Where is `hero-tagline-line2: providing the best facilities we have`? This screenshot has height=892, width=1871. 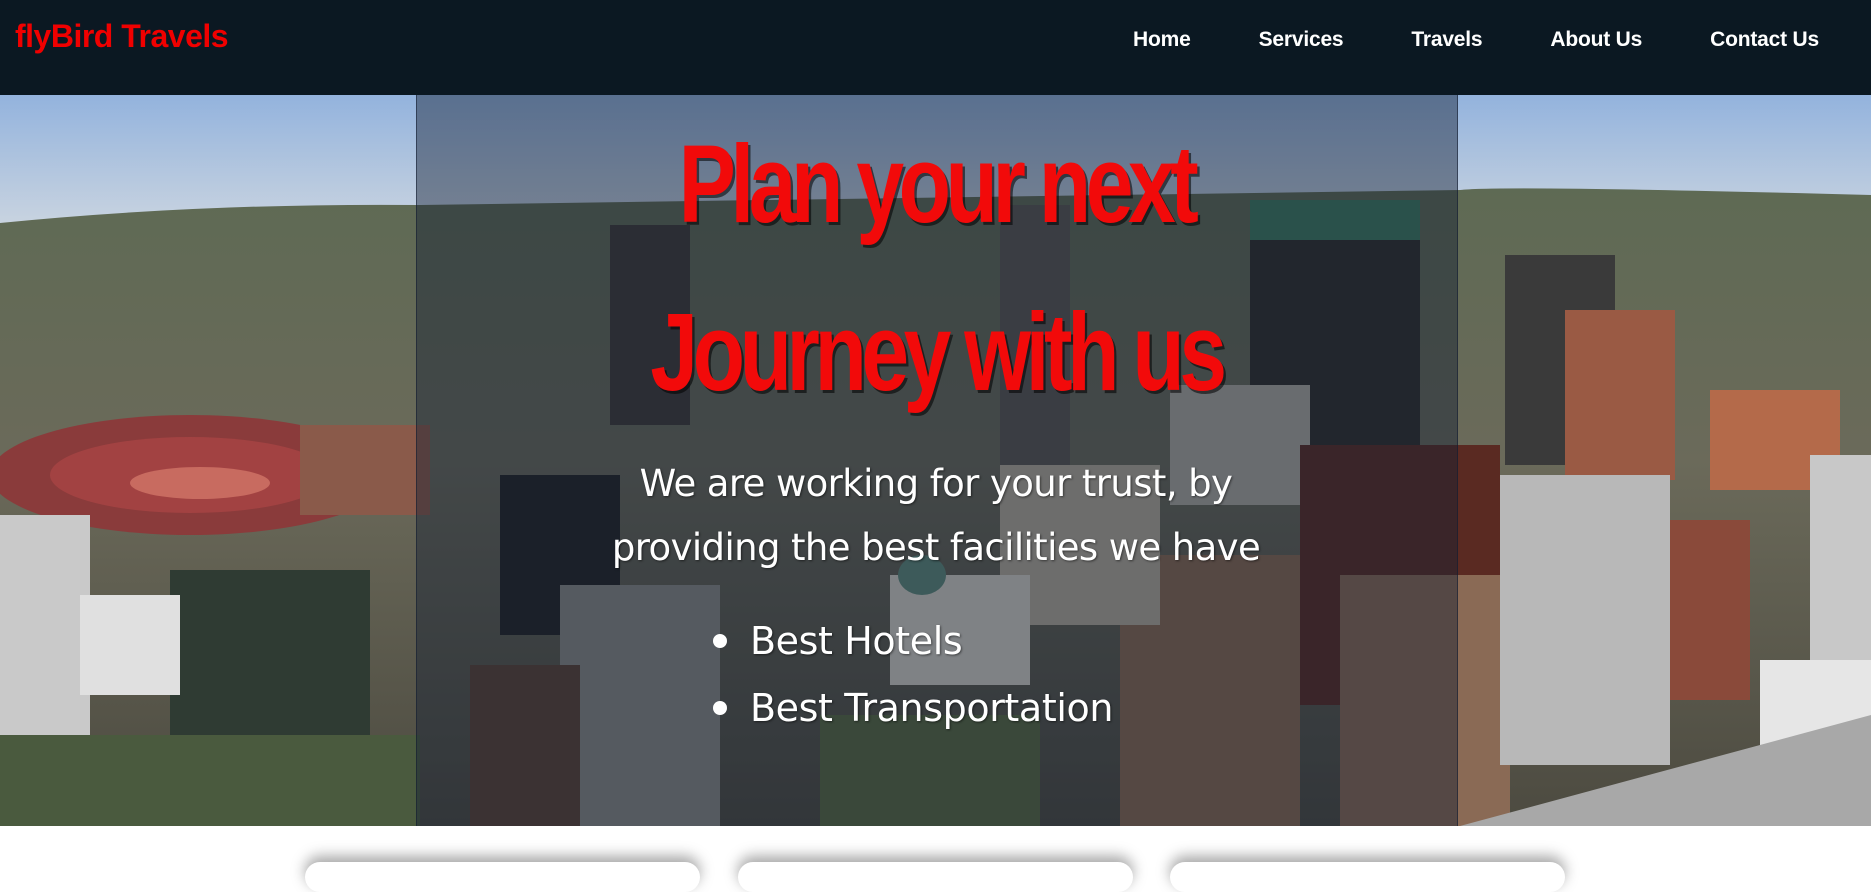
hero-tagline-line2: providing the best facilities we have is located at coordinates (936, 547).